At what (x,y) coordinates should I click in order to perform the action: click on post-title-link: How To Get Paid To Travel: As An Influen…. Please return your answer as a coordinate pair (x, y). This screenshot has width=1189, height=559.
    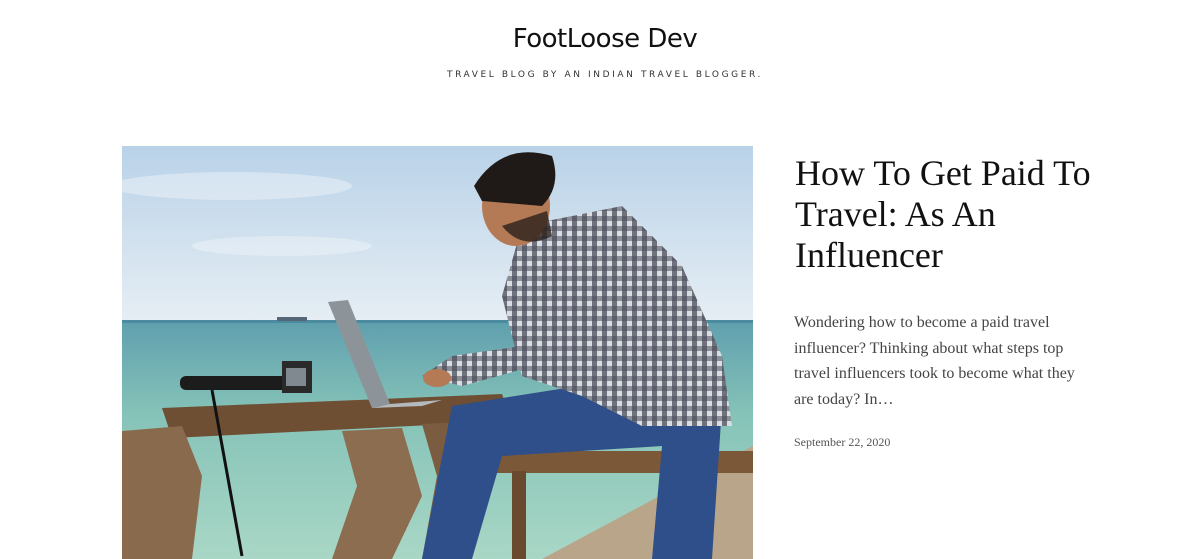
    Looking at the image, I should click on (960, 214).